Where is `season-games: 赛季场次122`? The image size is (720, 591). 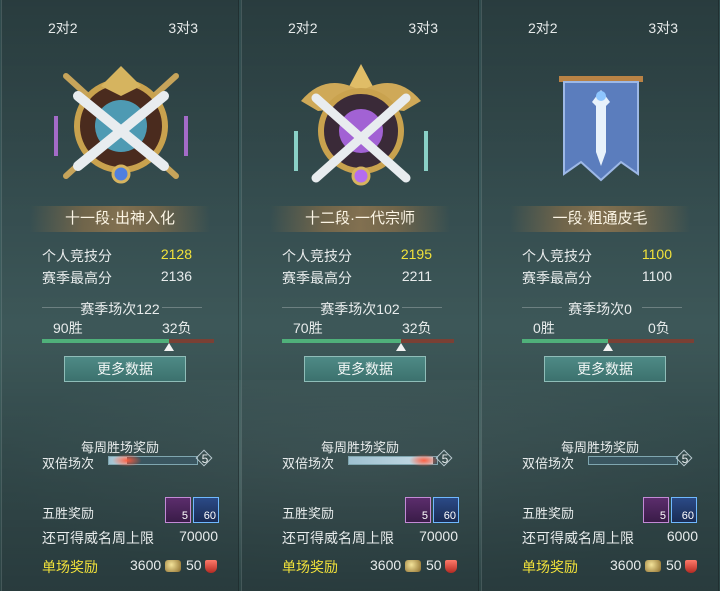 season-games: 赛季场次122 is located at coordinates (120, 309).